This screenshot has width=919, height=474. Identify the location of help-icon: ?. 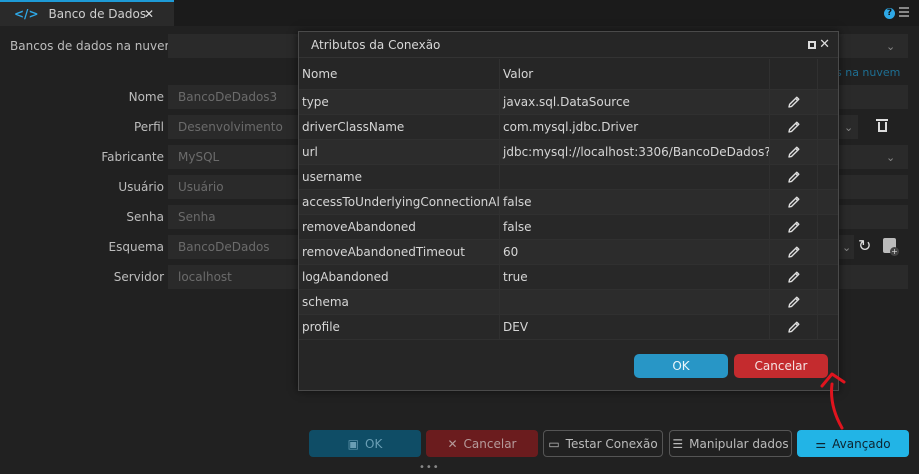
(889, 13).